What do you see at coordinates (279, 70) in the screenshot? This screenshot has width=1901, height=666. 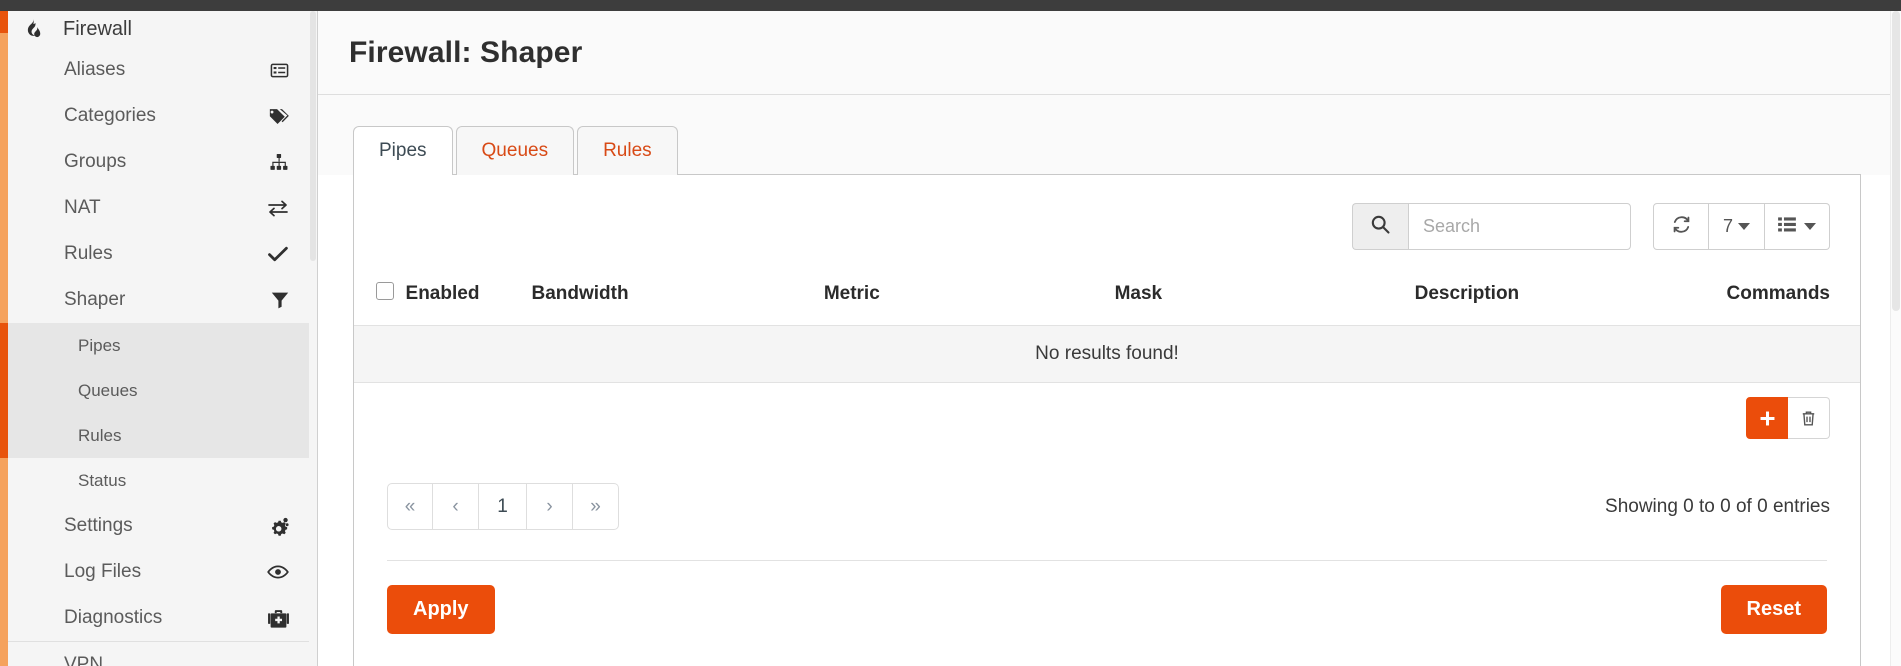 I see `list-alt-icon` at bounding box center [279, 70].